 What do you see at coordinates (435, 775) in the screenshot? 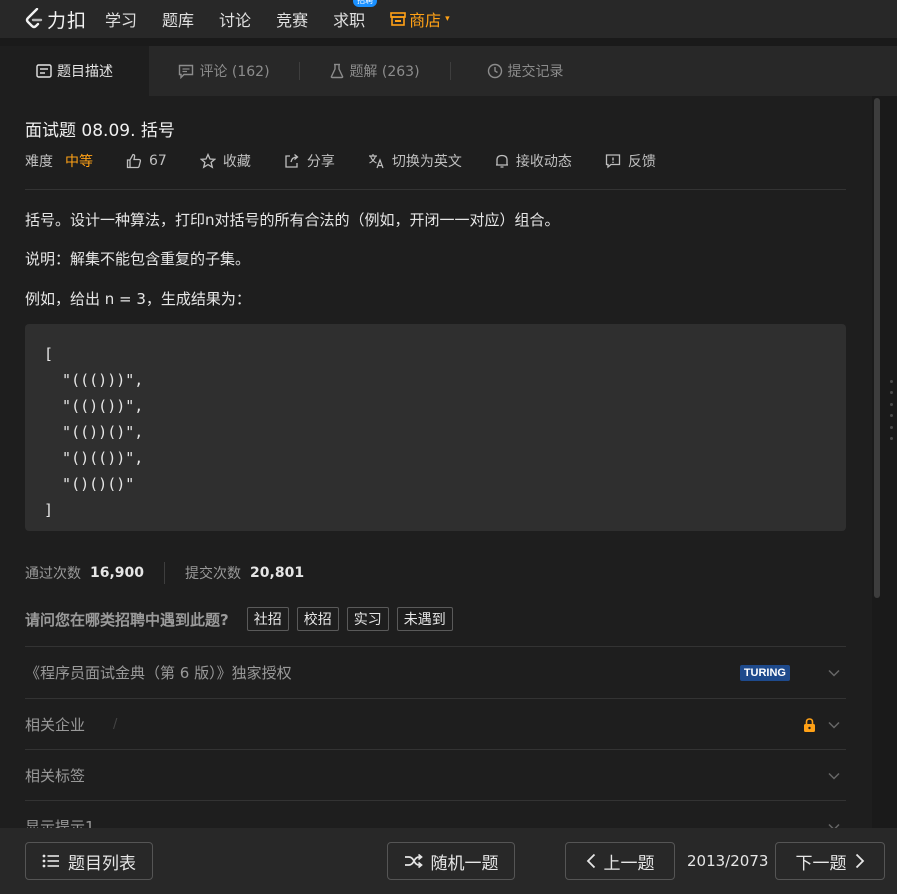
I see `related-tags-row: 相关标签` at bounding box center [435, 775].